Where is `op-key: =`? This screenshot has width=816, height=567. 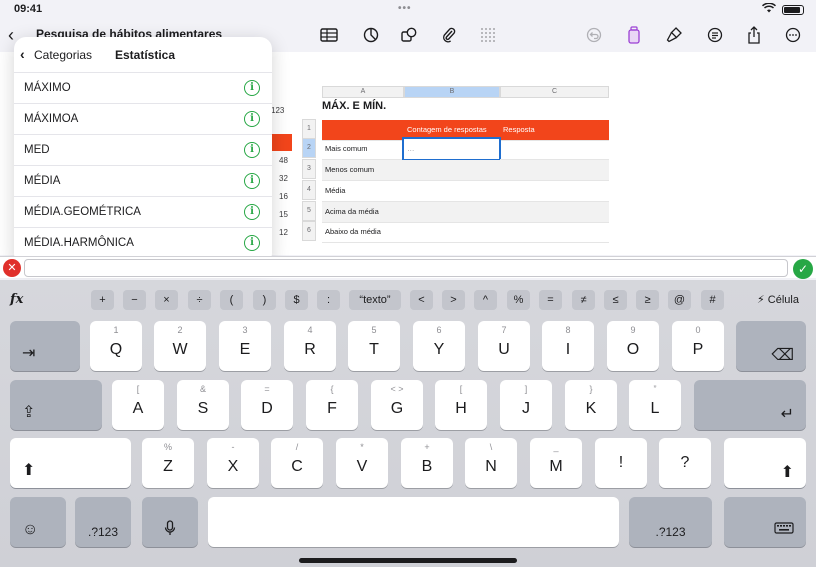
op-key: = is located at coordinates (550, 300).